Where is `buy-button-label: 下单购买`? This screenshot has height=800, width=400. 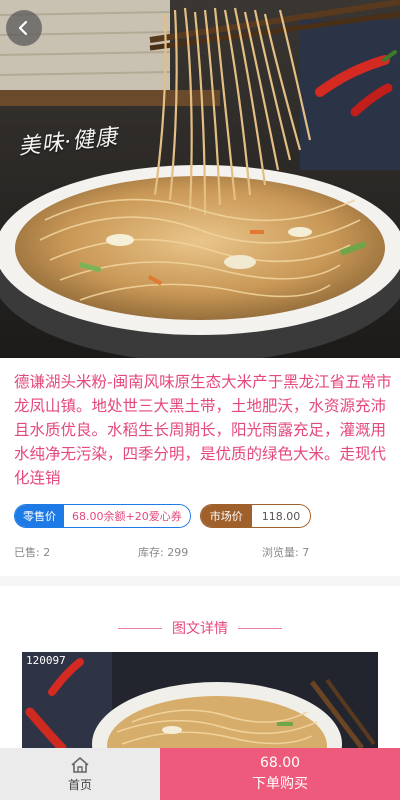
buy-button-label: 下单购买 is located at coordinates (280, 784).